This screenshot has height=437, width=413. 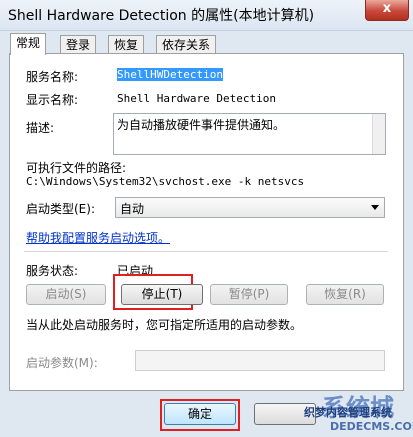 What do you see at coordinates (201, 125) in the screenshot?
I see `description-text: 为自动播放硬件事件提供通知。` at bounding box center [201, 125].